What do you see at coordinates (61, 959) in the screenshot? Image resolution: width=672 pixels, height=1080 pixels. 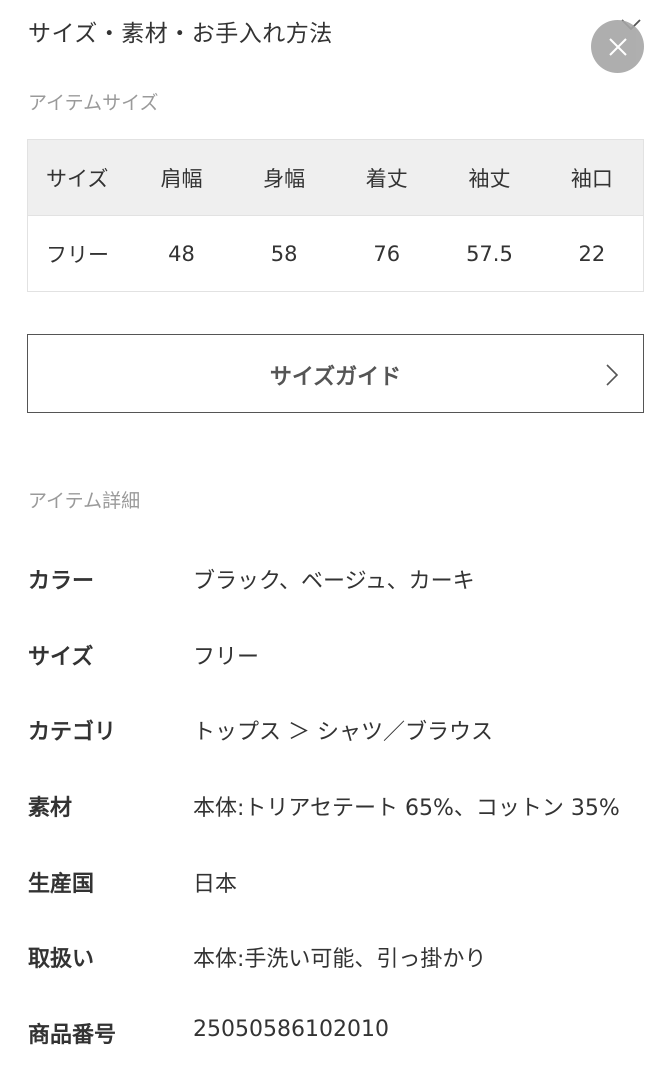 I see `detail-key: 取扱い` at bounding box center [61, 959].